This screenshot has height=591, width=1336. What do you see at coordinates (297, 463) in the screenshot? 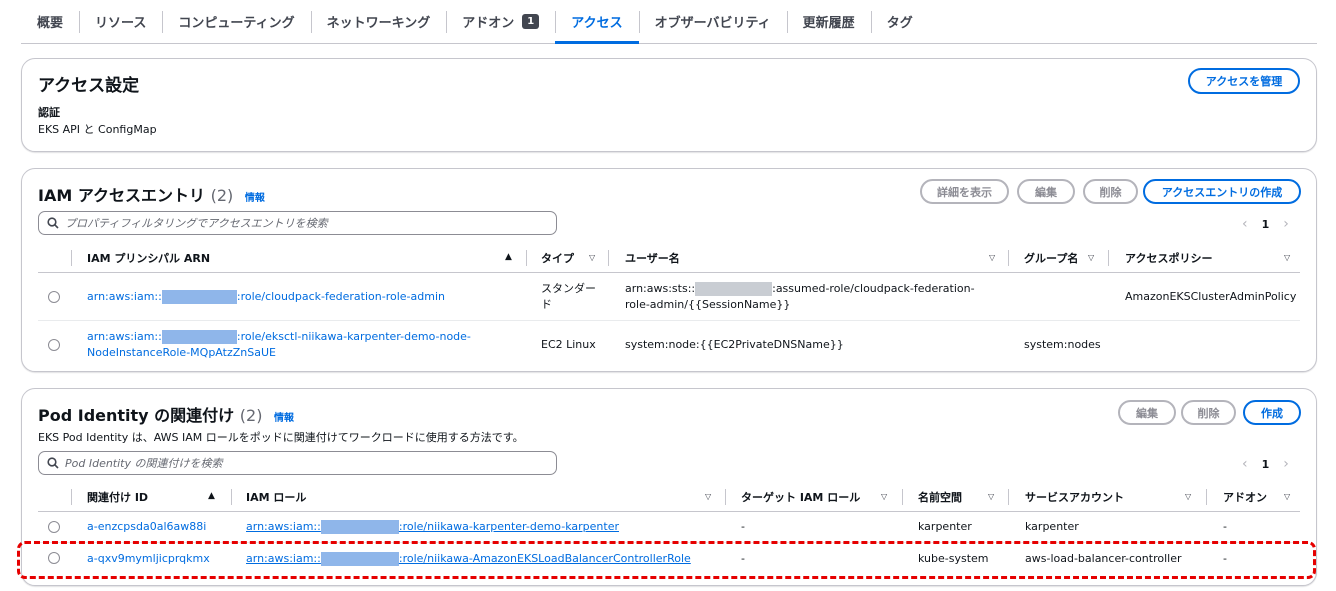
I see `pod-identity-search-input: Pod Identity の関連付けを検索` at bounding box center [297, 463].